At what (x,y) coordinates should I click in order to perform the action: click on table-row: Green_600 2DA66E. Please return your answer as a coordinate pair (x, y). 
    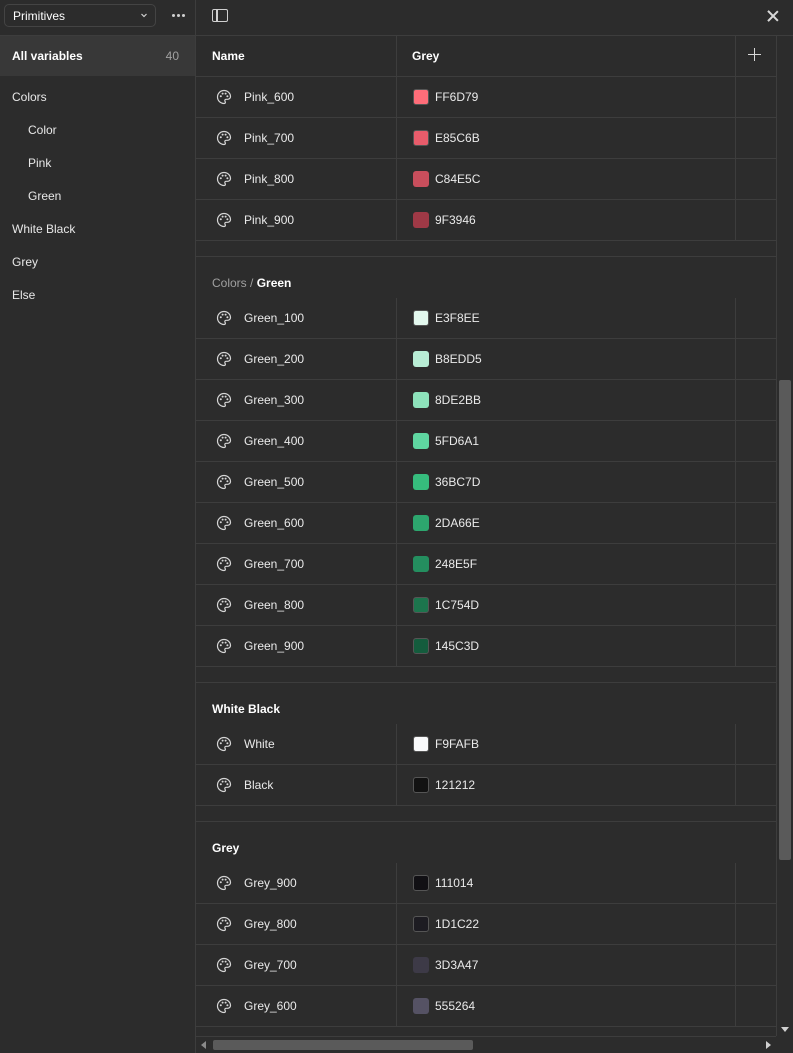
    Looking at the image, I should click on (486, 523).